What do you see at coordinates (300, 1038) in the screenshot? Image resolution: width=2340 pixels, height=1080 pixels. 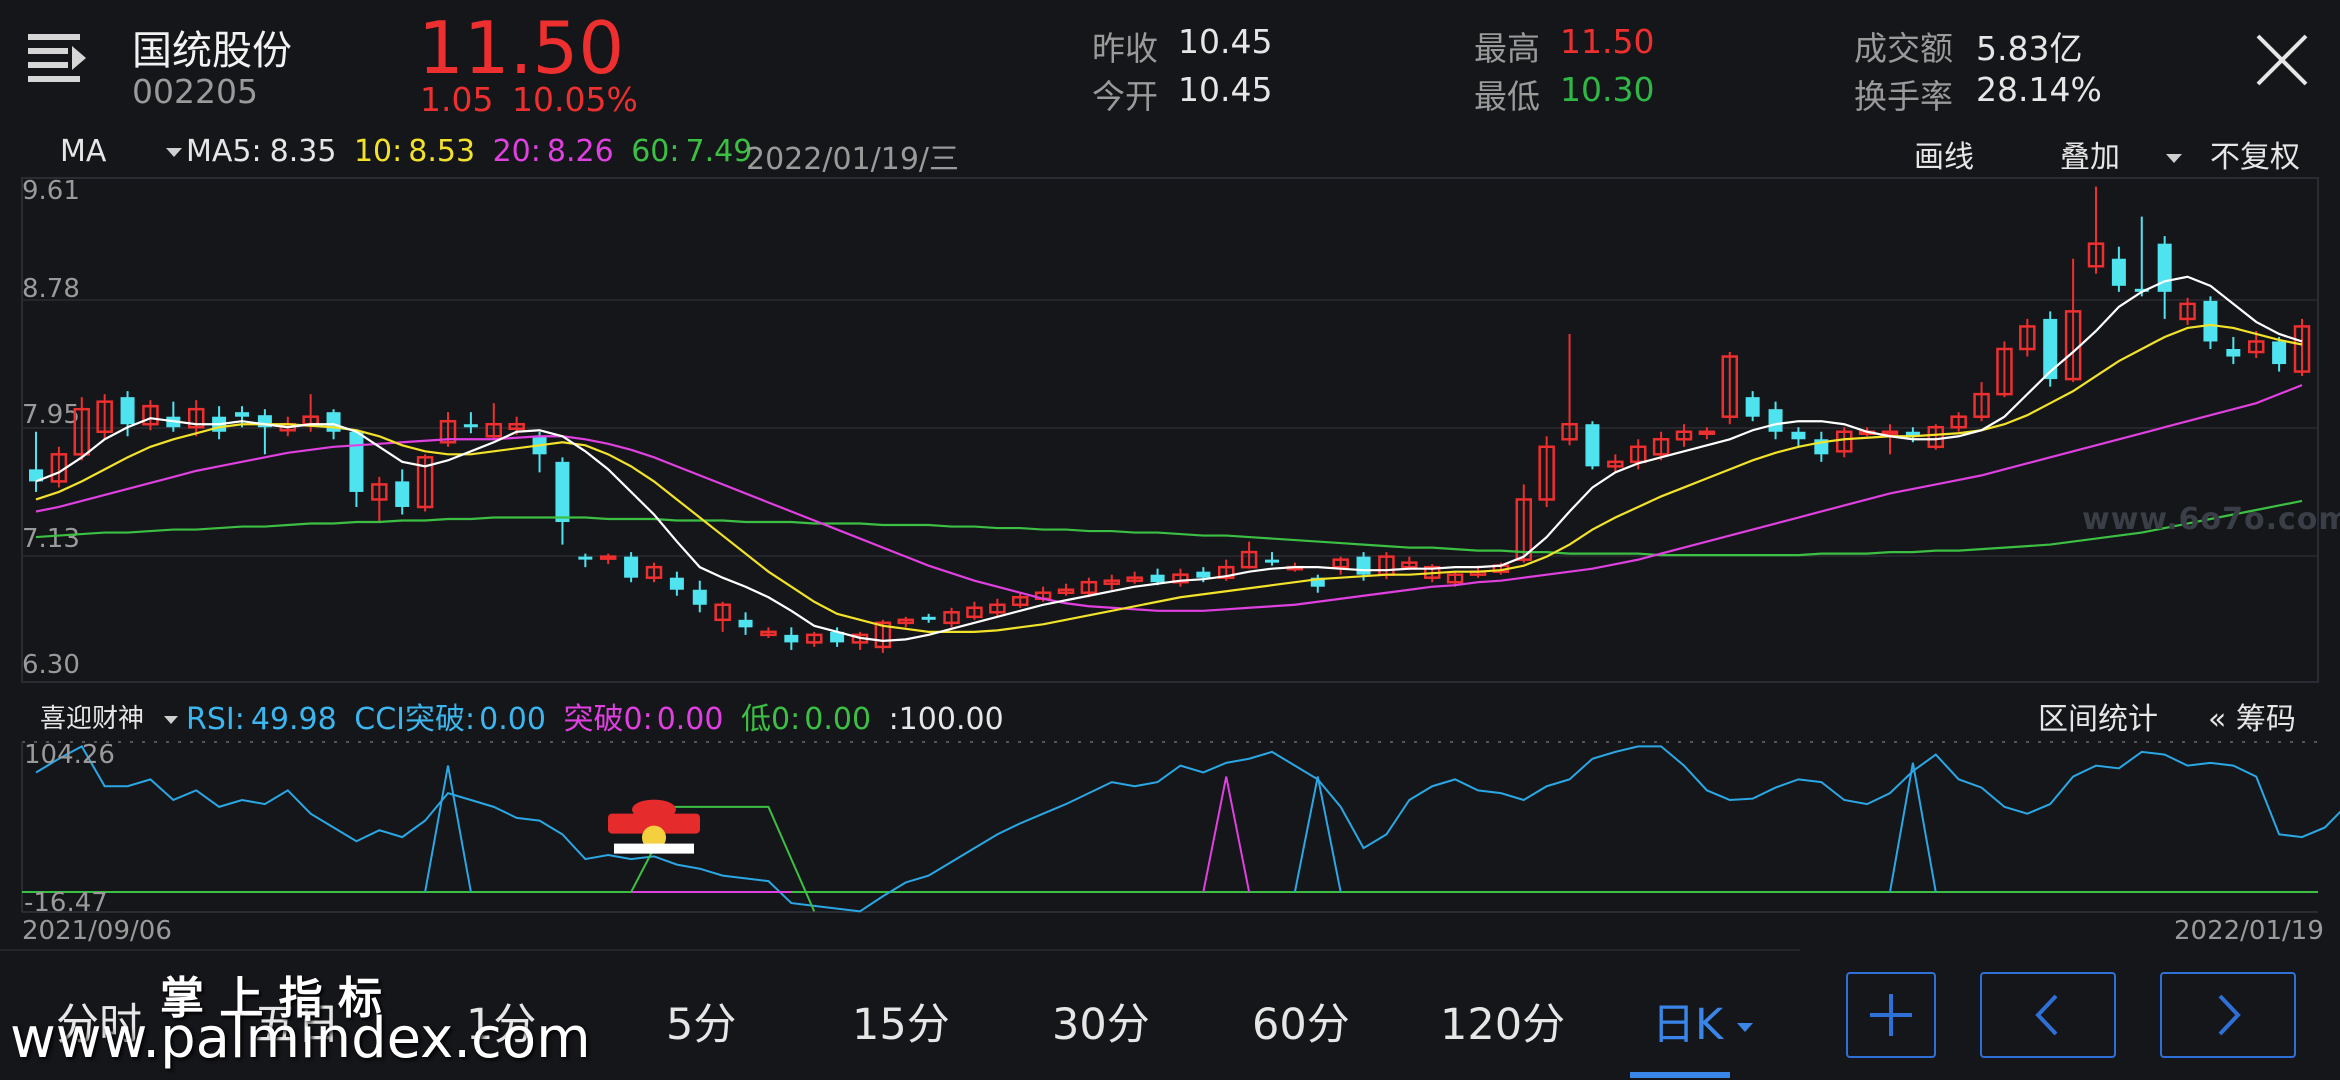 I see `overlay-url: www.palmindex.com` at bounding box center [300, 1038].